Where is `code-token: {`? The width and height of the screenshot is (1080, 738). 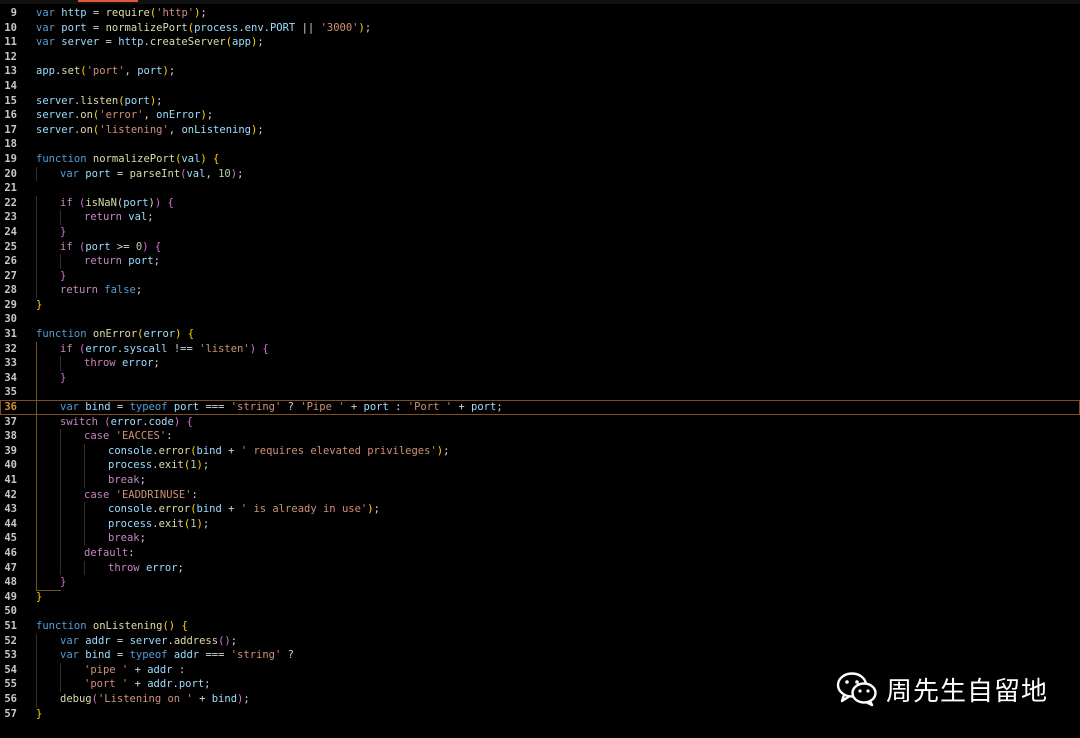
code-token: { is located at coordinates (170, 202).